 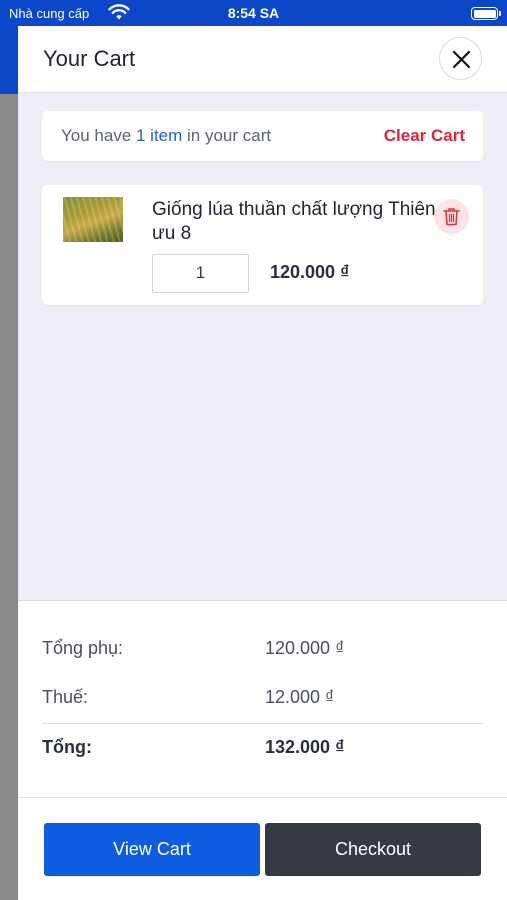 What do you see at coordinates (300, 697) in the screenshot?
I see `tax-value: 12.000 ₫` at bounding box center [300, 697].